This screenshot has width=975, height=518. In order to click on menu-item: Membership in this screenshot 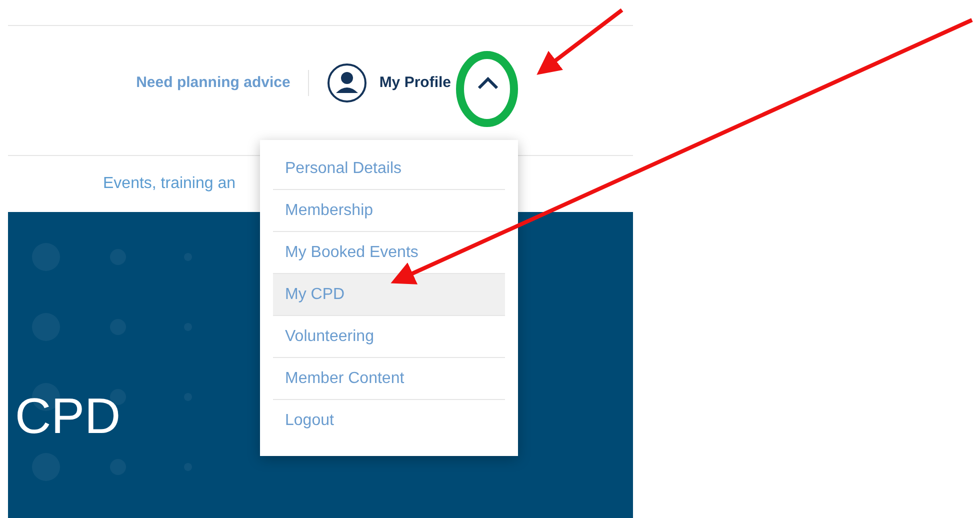, I will do `click(389, 211)`.